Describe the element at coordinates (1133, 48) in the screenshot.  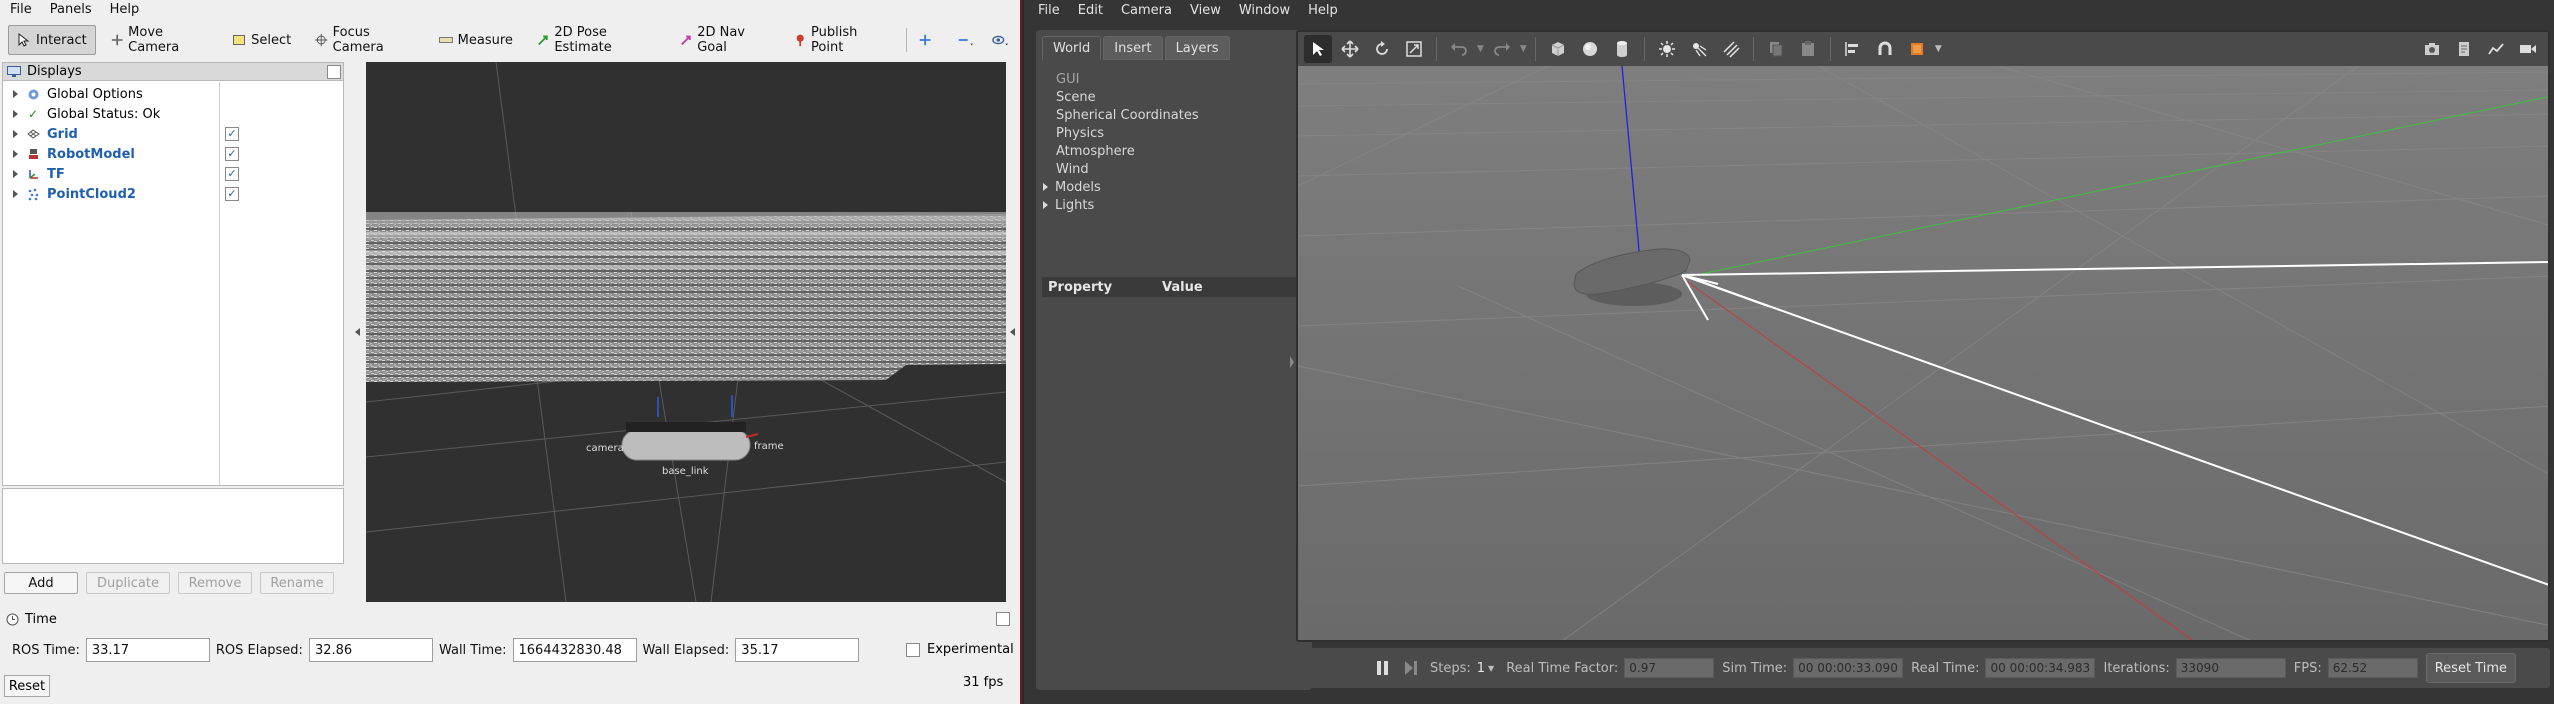
I see `tab-insert: Insert` at that location.